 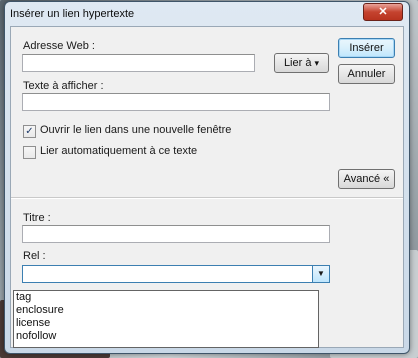 I want to click on rel-option-tag: tag, so click(x=166, y=297).